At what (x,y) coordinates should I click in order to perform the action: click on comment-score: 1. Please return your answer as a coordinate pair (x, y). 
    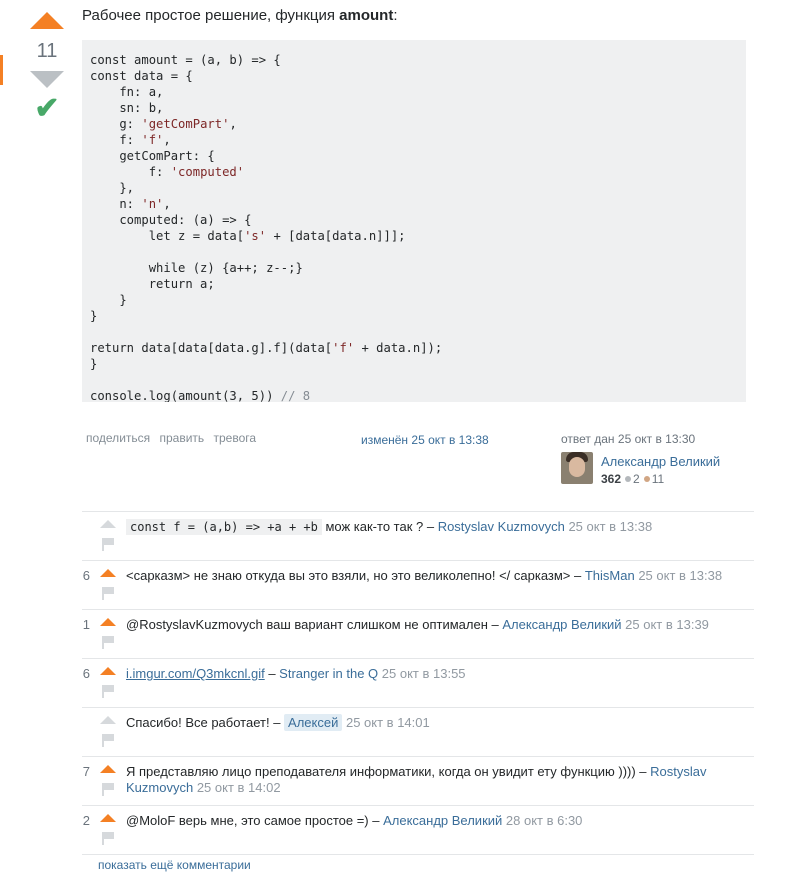
    Looking at the image, I should click on (86, 624).